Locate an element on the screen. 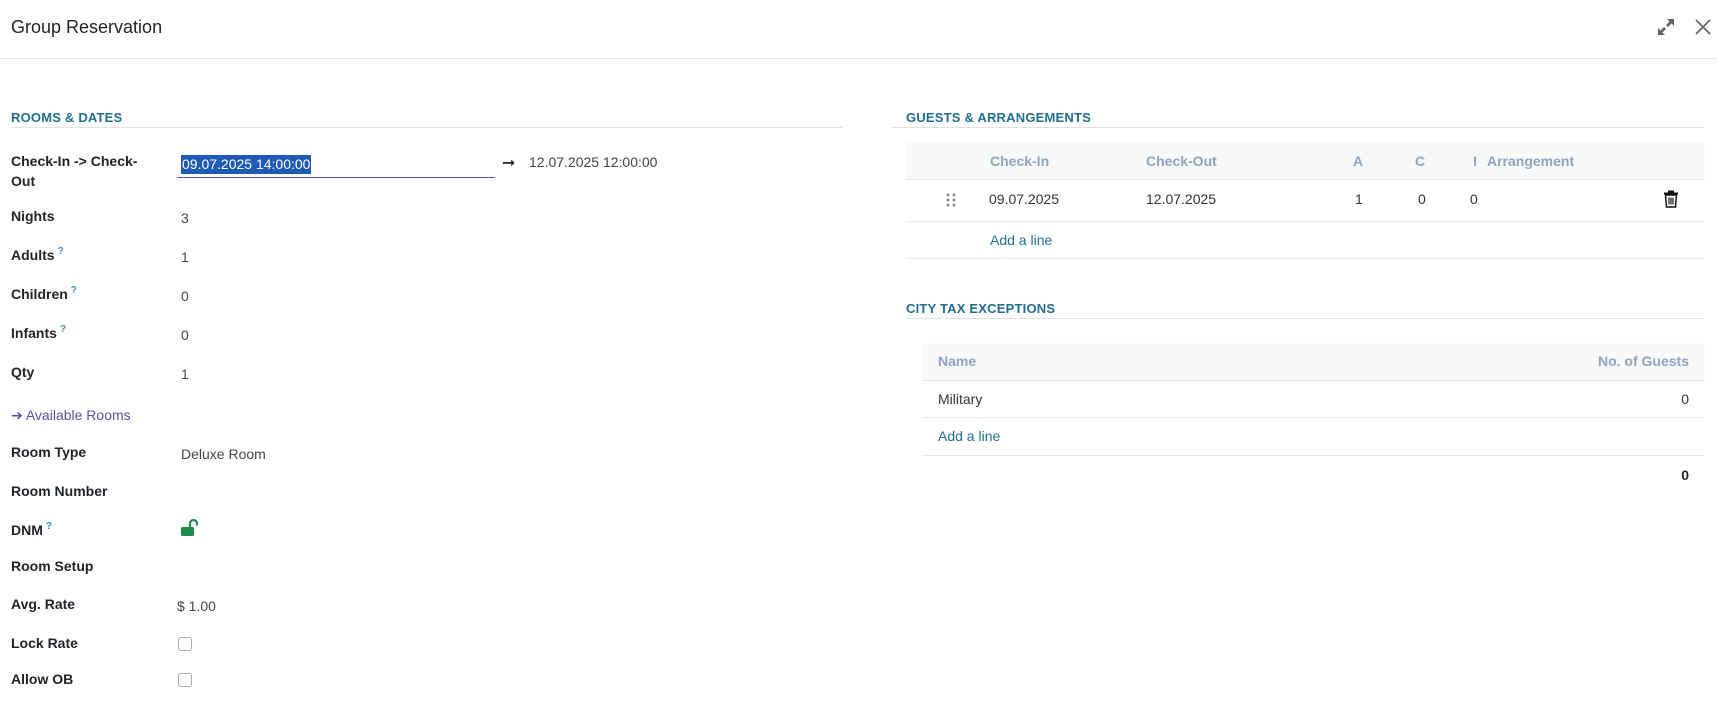  arrow-right-icon: ➞ is located at coordinates (509, 163).